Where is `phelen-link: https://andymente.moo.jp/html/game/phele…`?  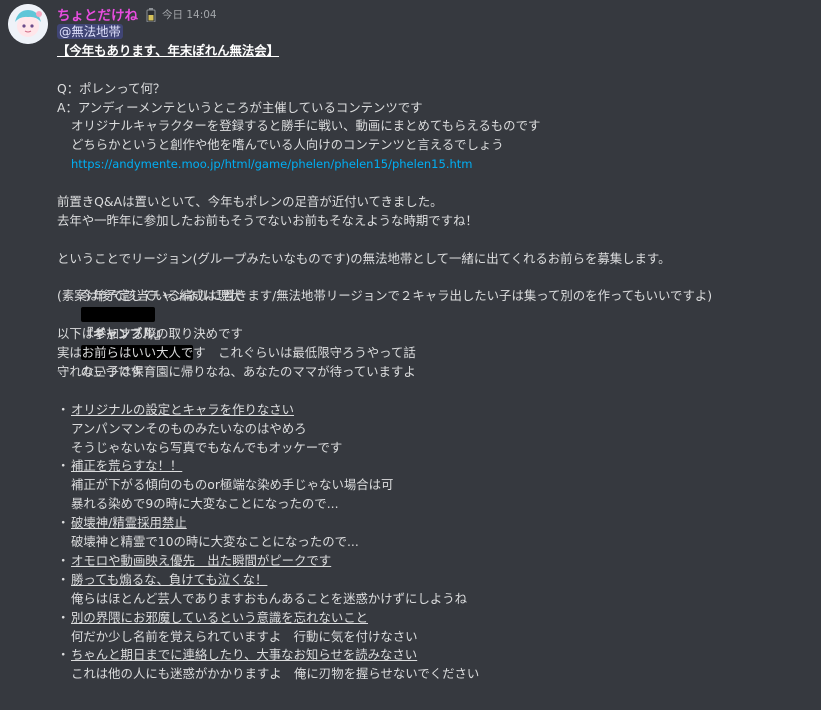 phelen-link: https://andymente.moo.jp/html/game/phele… is located at coordinates (271, 164).